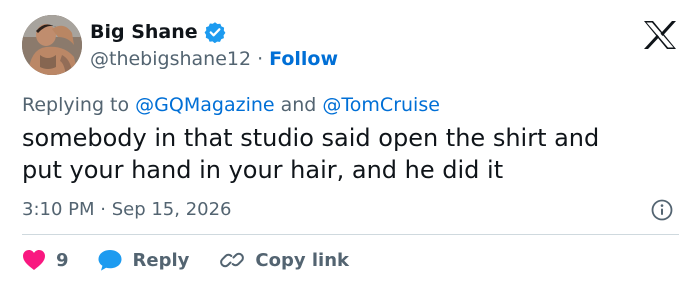  I want to click on action-bar: 9 Reply Copy link, so click(185, 260).